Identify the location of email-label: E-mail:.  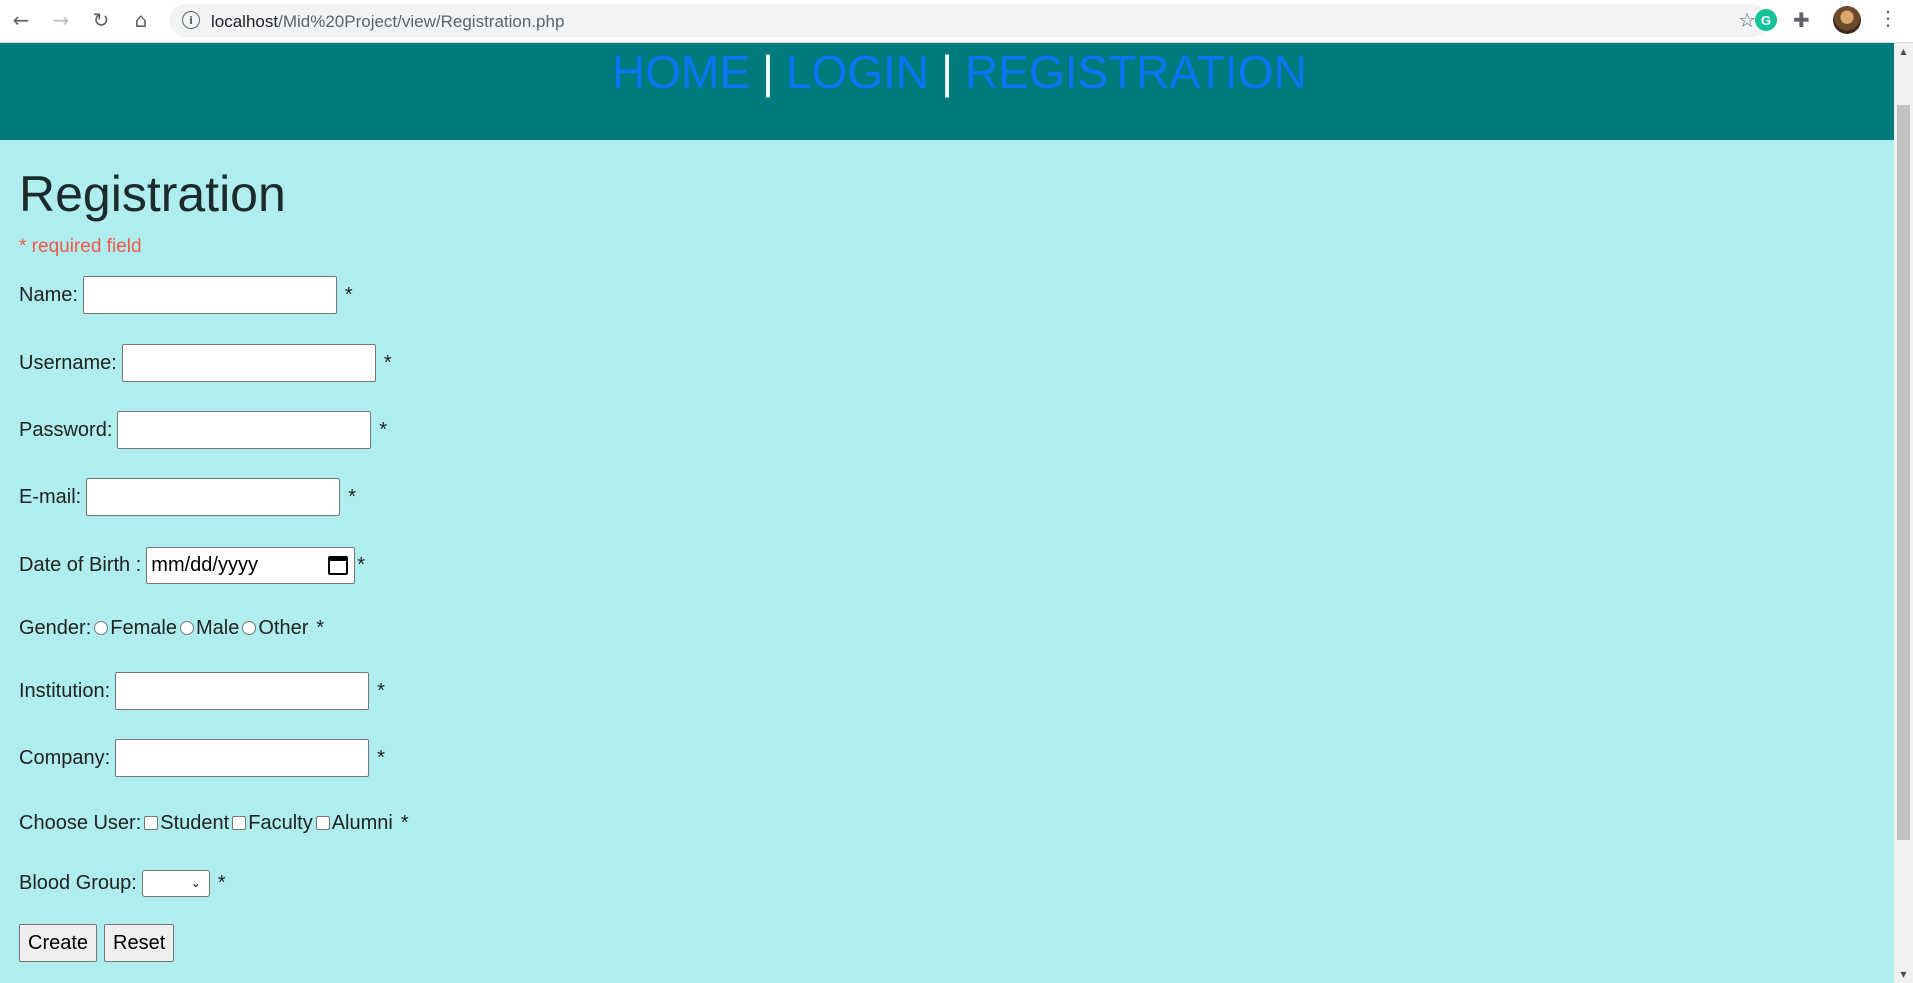
(50, 496).